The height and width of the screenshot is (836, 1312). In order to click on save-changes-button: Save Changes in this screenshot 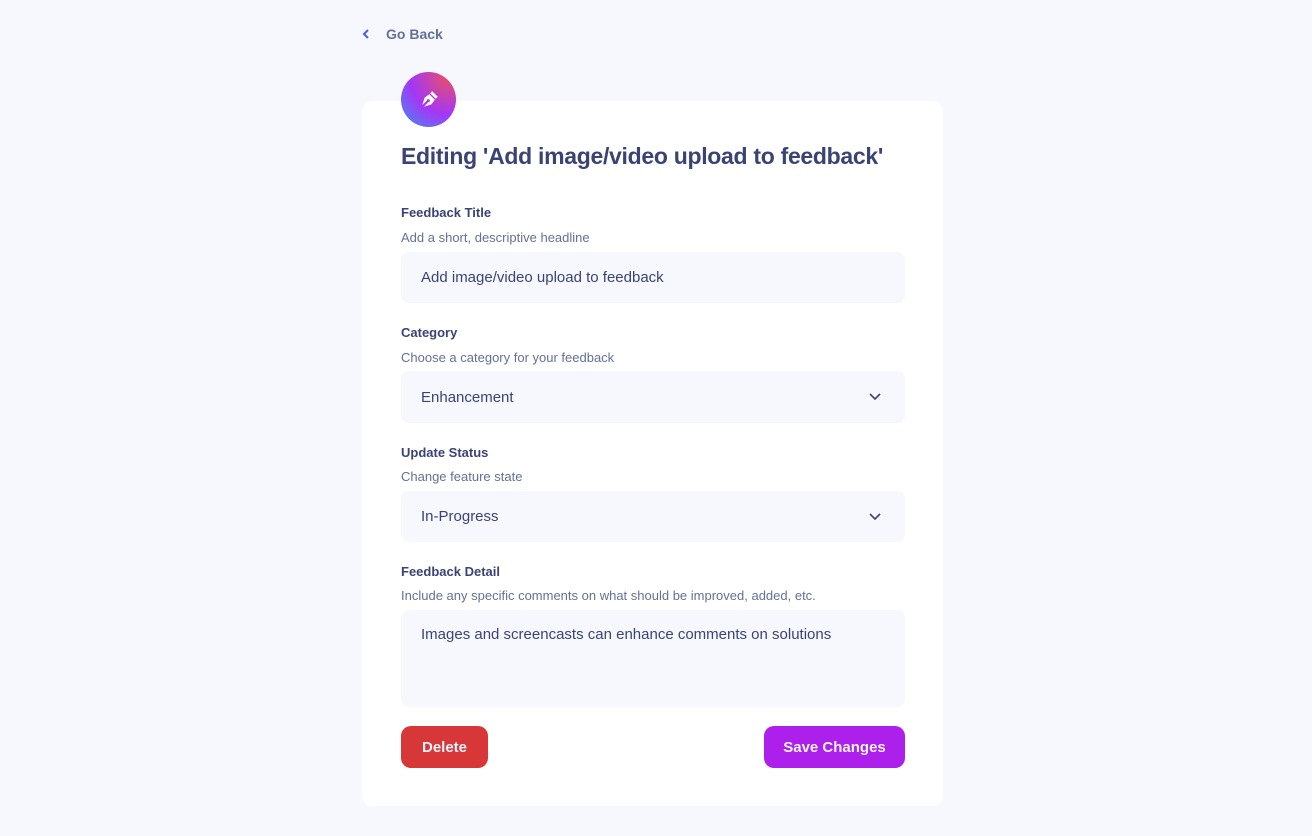, I will do `click(834, 747)`.